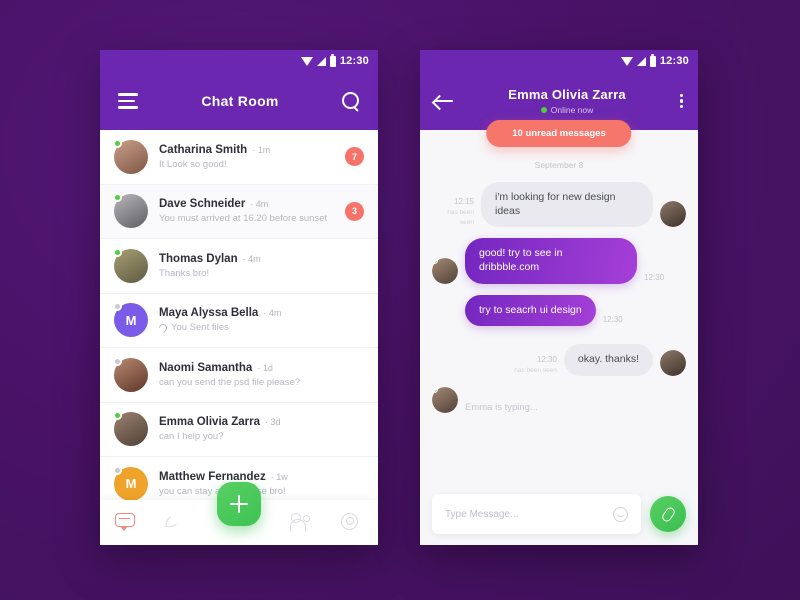 The image size is (800, 600). I want to click on contact-name: Thomas Dylan, so click(198, 258).